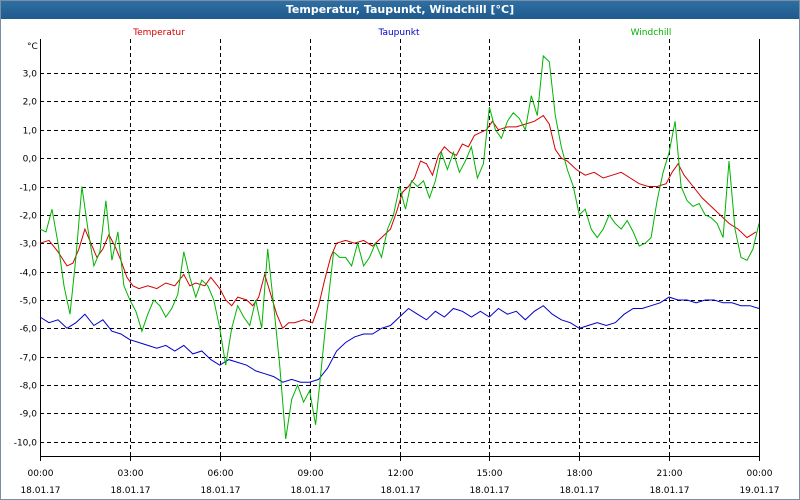  I want to click on y-tick-label: -5,0, so click(28, 302).